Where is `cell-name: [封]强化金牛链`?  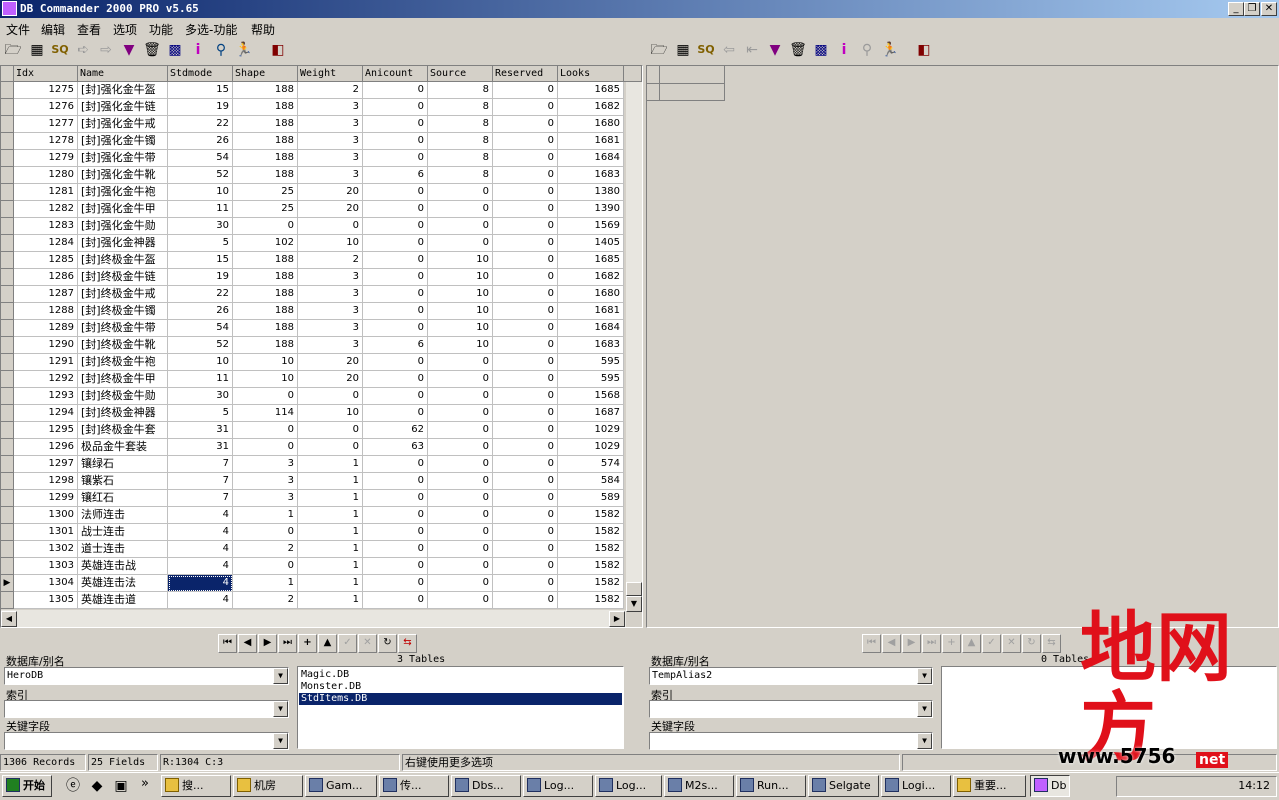 cell-name: [封]强化金牛链 is located at coordinates (123, 107).